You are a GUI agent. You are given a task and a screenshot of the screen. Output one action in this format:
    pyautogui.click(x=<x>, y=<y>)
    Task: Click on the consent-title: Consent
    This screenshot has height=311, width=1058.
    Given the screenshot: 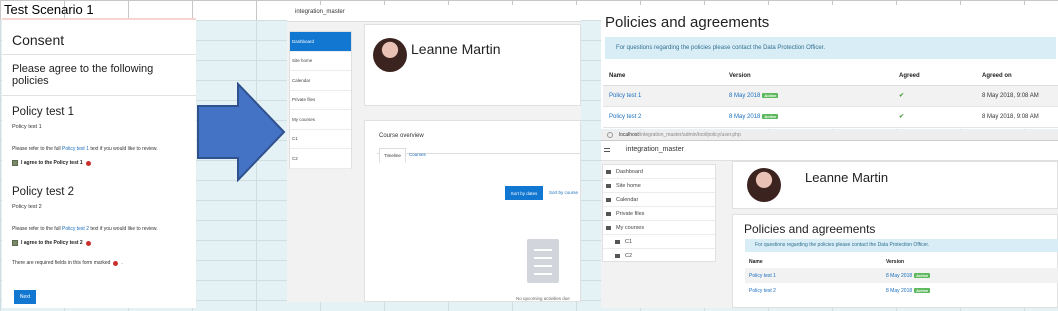 What is the action you would take?
    pyautogui.click(x=38, y=40)
    